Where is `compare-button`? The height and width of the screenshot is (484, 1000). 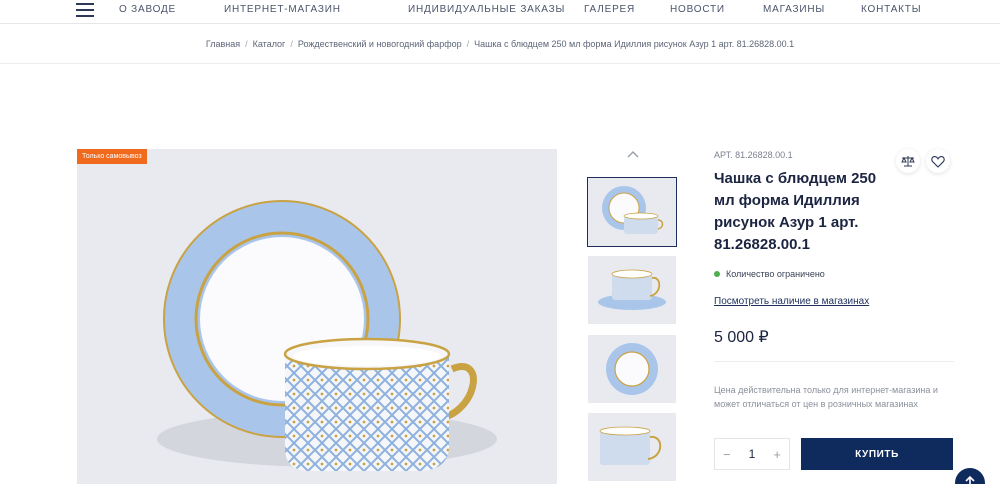
compare-button is located at coordinates (908, 161).